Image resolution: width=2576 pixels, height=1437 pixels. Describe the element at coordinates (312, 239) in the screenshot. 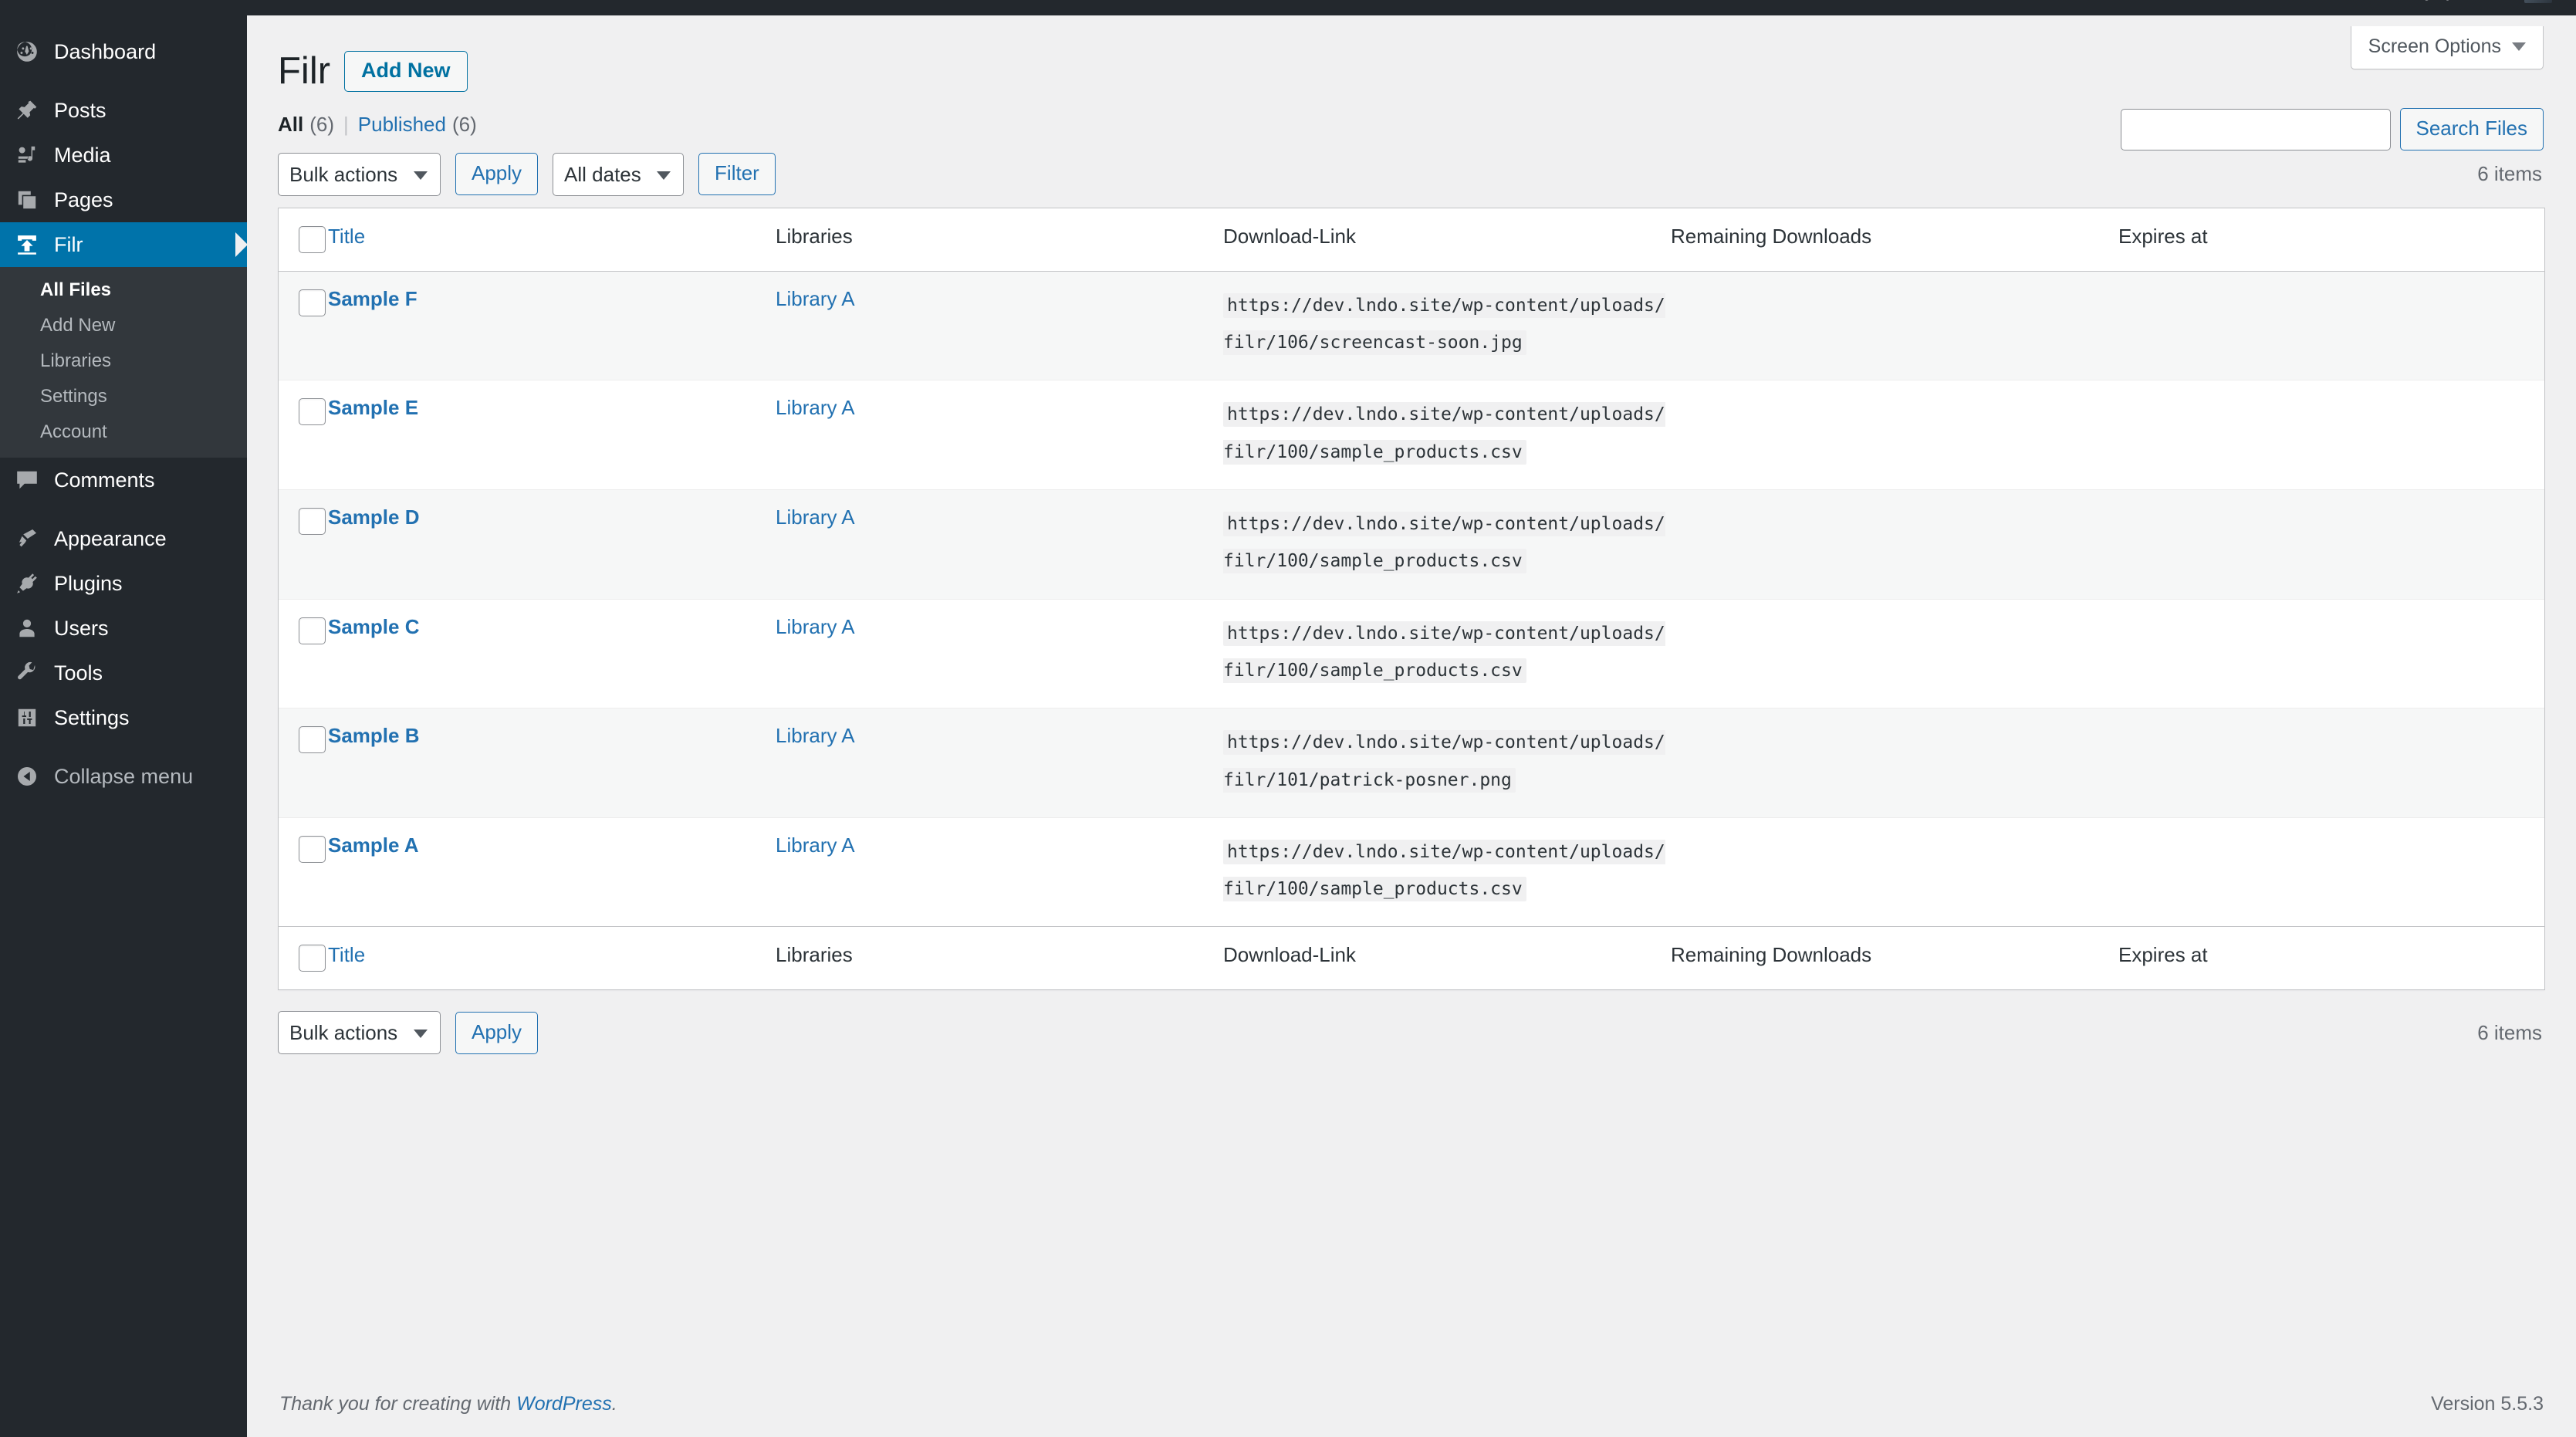

I see `select-all-checkbox-top` at that location.